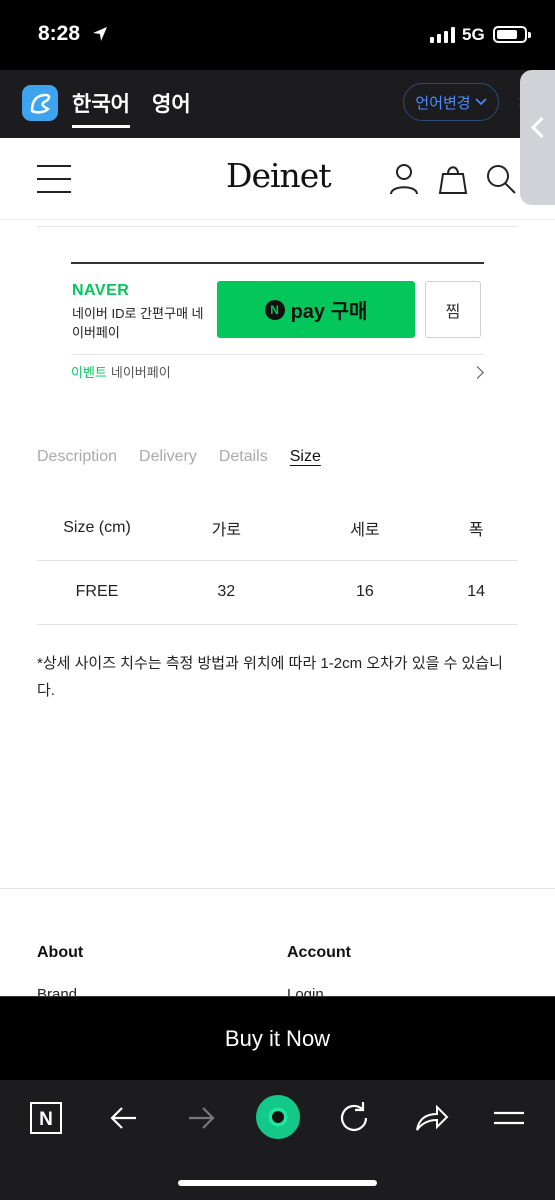  I want to click on table-cell: FREE, so click(97, 592).